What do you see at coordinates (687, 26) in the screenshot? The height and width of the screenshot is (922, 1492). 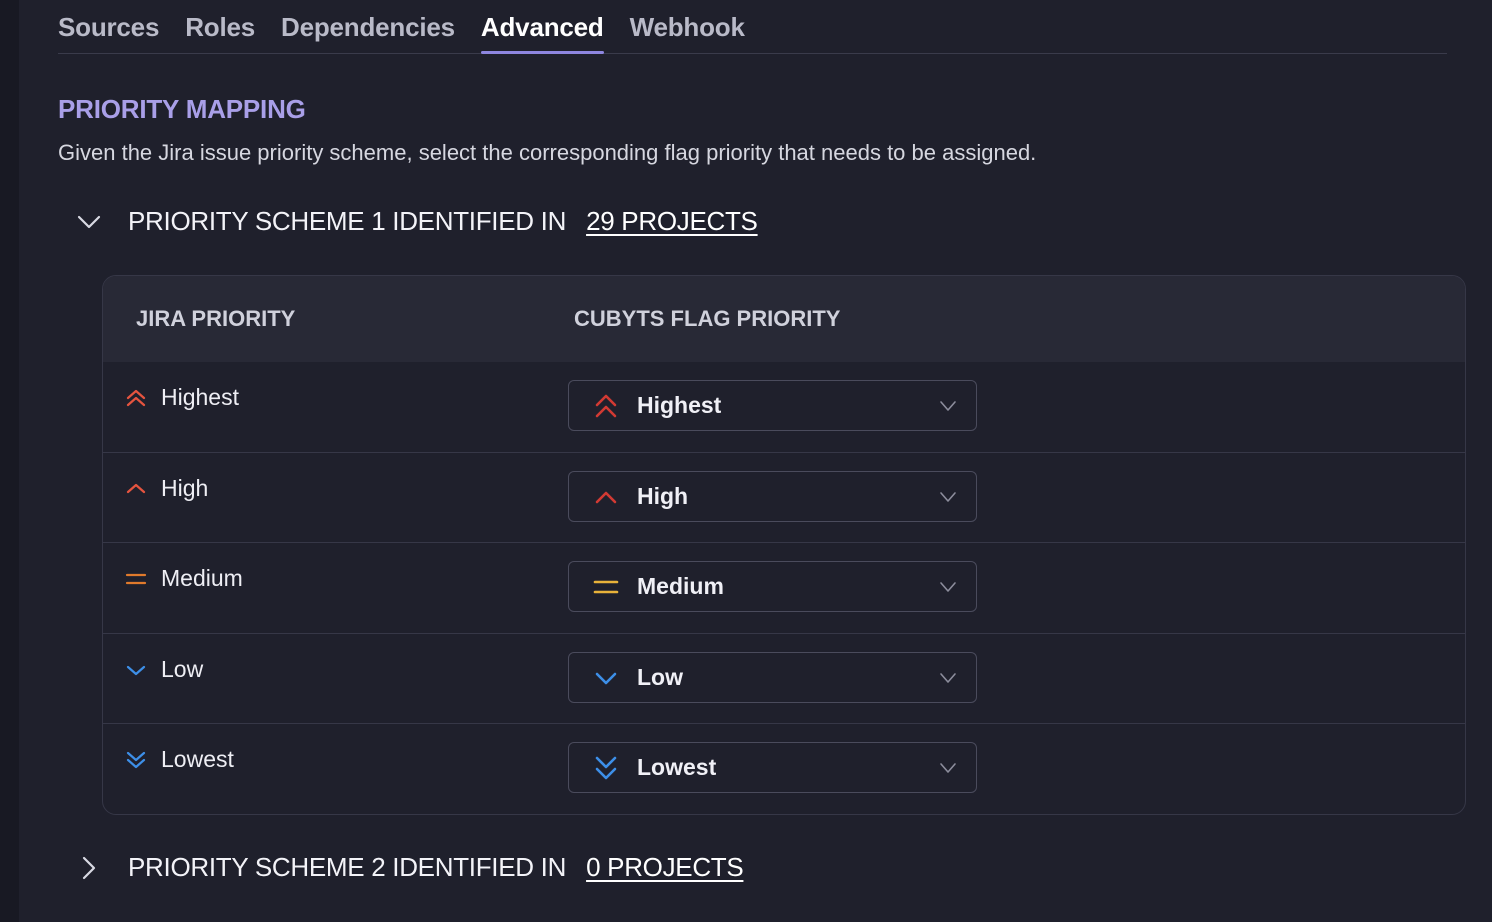 I see `tab-webhook: Webhook` at bounding box center [687, 26].